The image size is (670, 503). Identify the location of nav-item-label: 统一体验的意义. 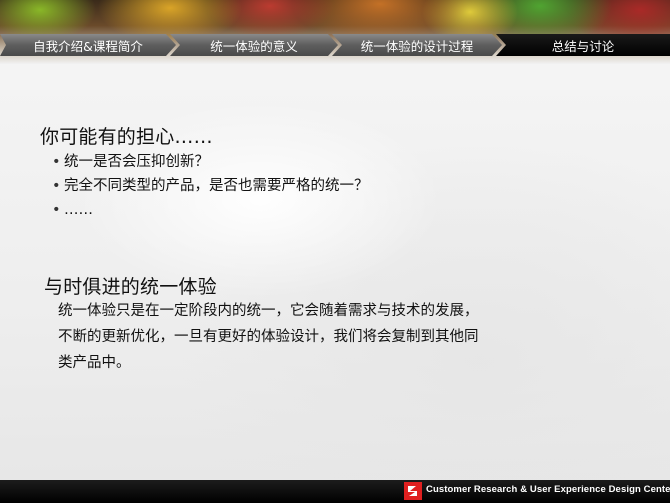
(254, 46).